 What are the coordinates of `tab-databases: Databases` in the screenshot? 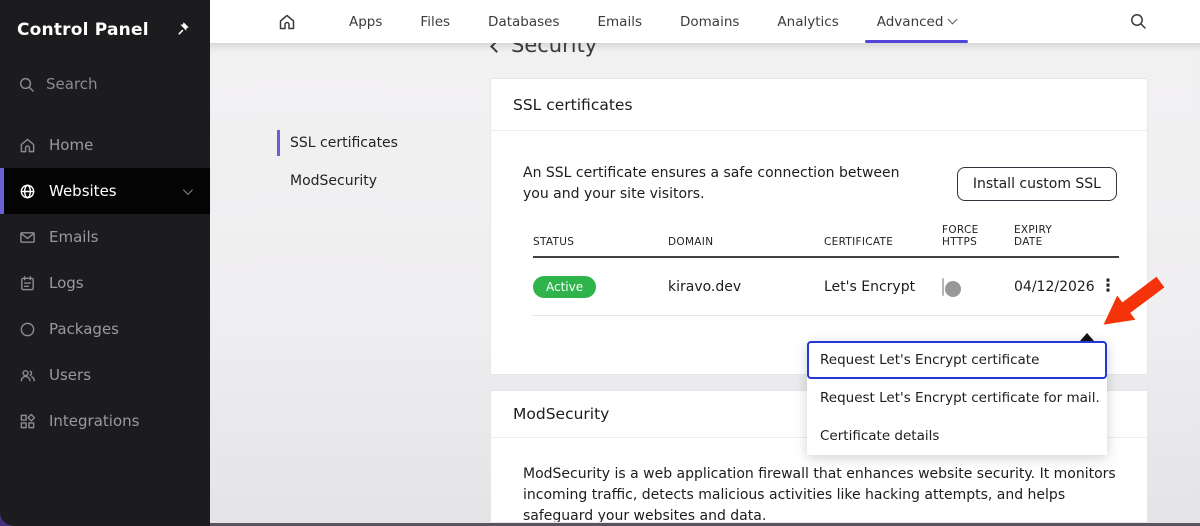 It's located at (523, 21).